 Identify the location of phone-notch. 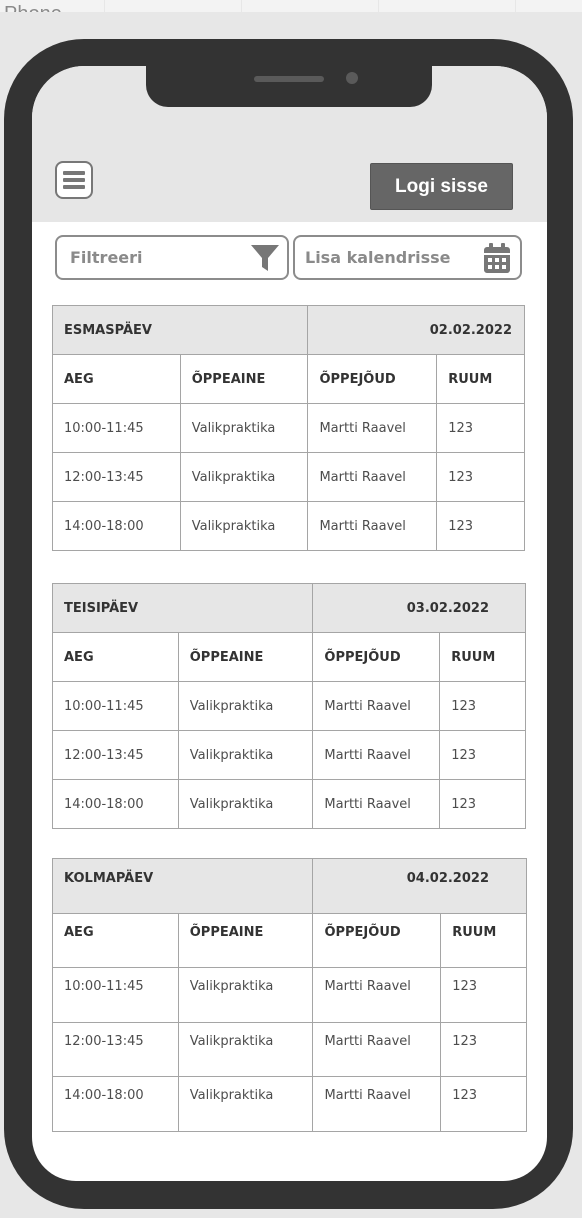
(289, 86).